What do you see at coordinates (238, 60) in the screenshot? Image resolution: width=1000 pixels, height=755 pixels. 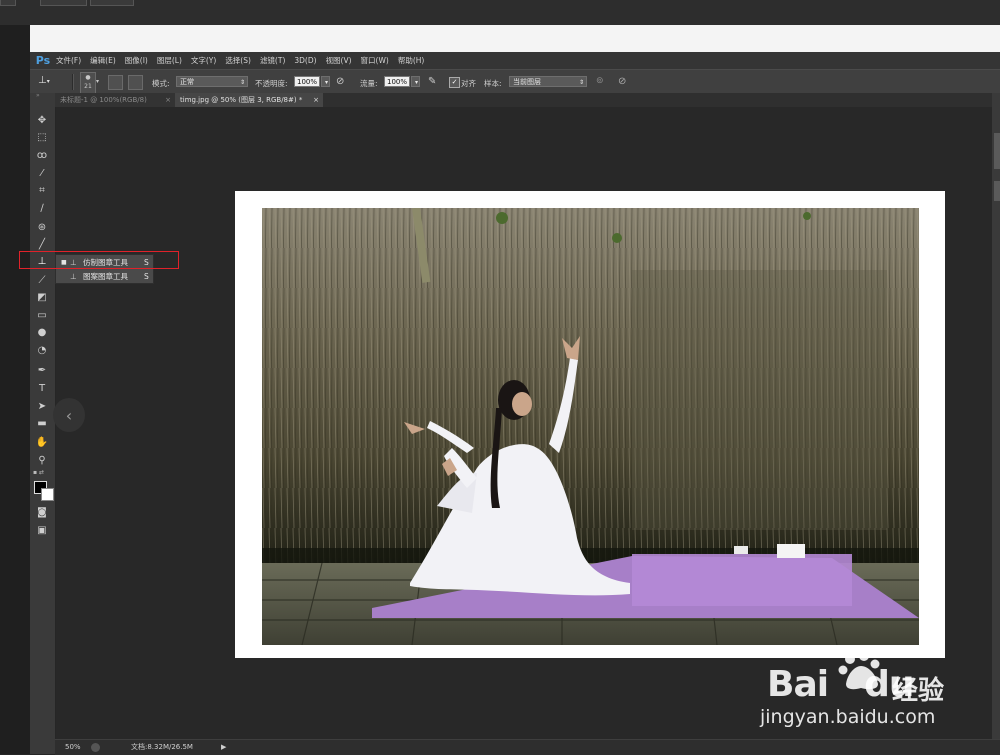 I see `menu-select: 选择(S)` at bounding box center [238, 60].